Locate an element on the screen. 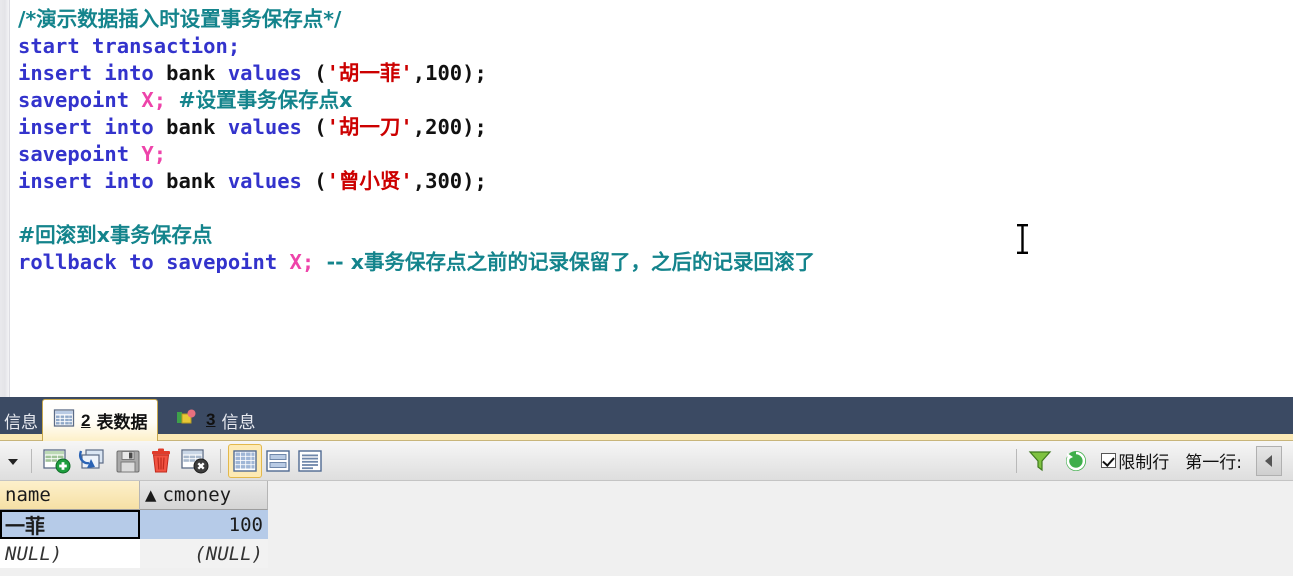 The height and width of the screenshot is (576, 1293). code-token: ,200); is located at coordinates (449, 127).